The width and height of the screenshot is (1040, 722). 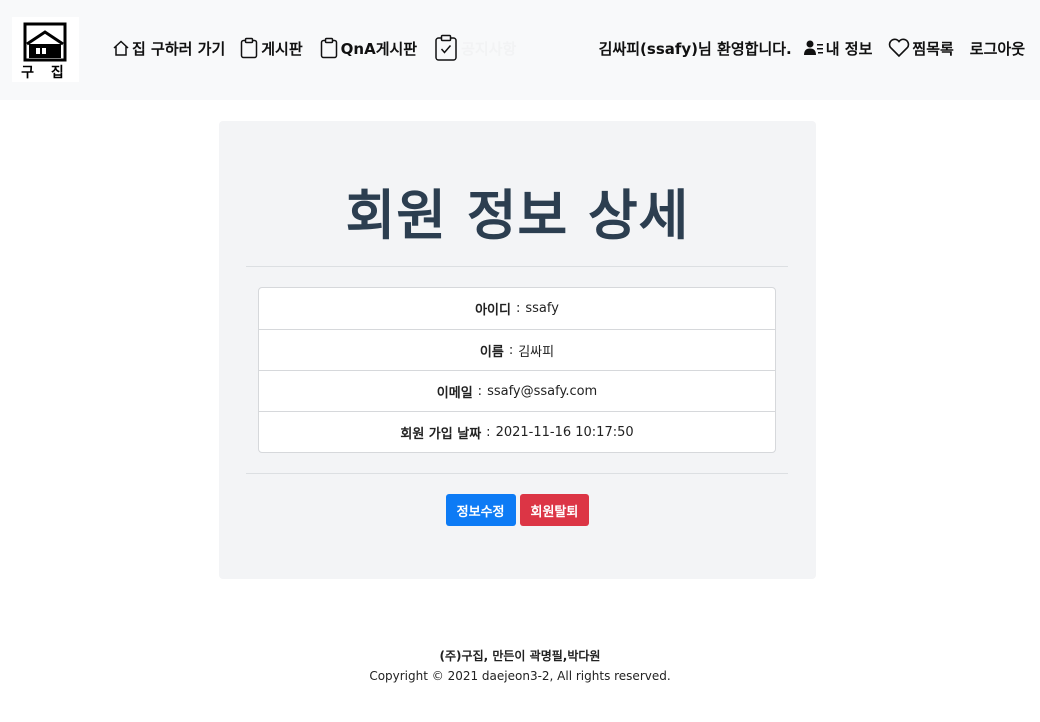 I want to click on logo-text: 구 집, so click(x=45, y=73).